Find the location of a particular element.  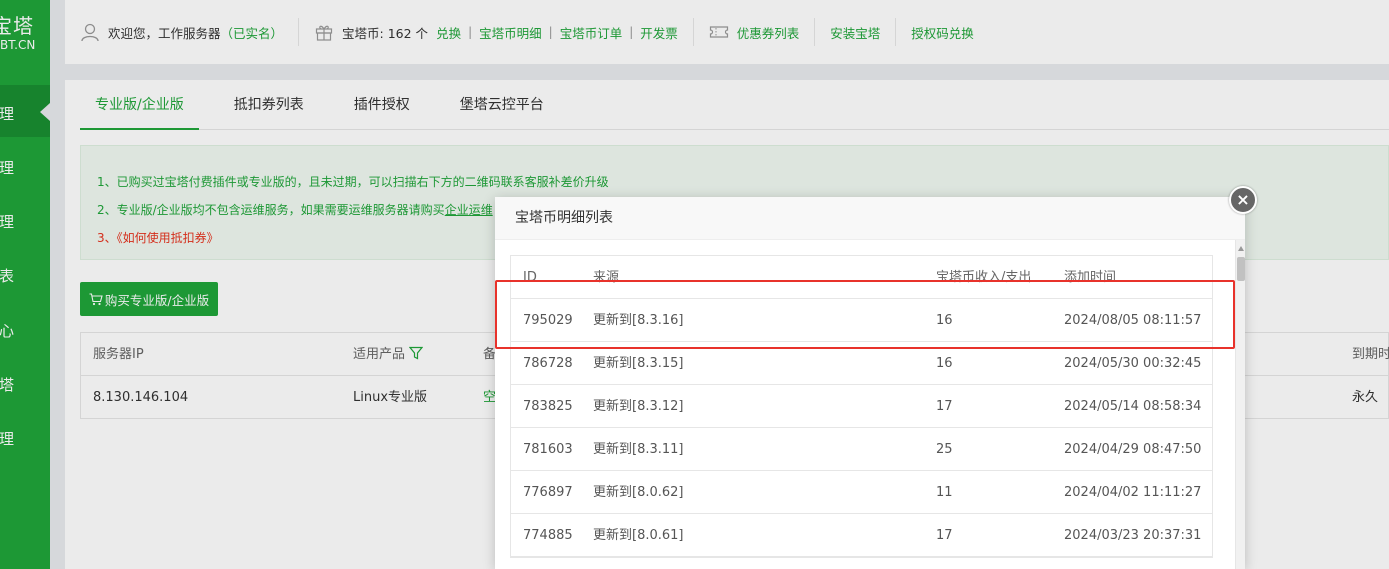

row-id: 783825 is located at coordinates (548, 406).